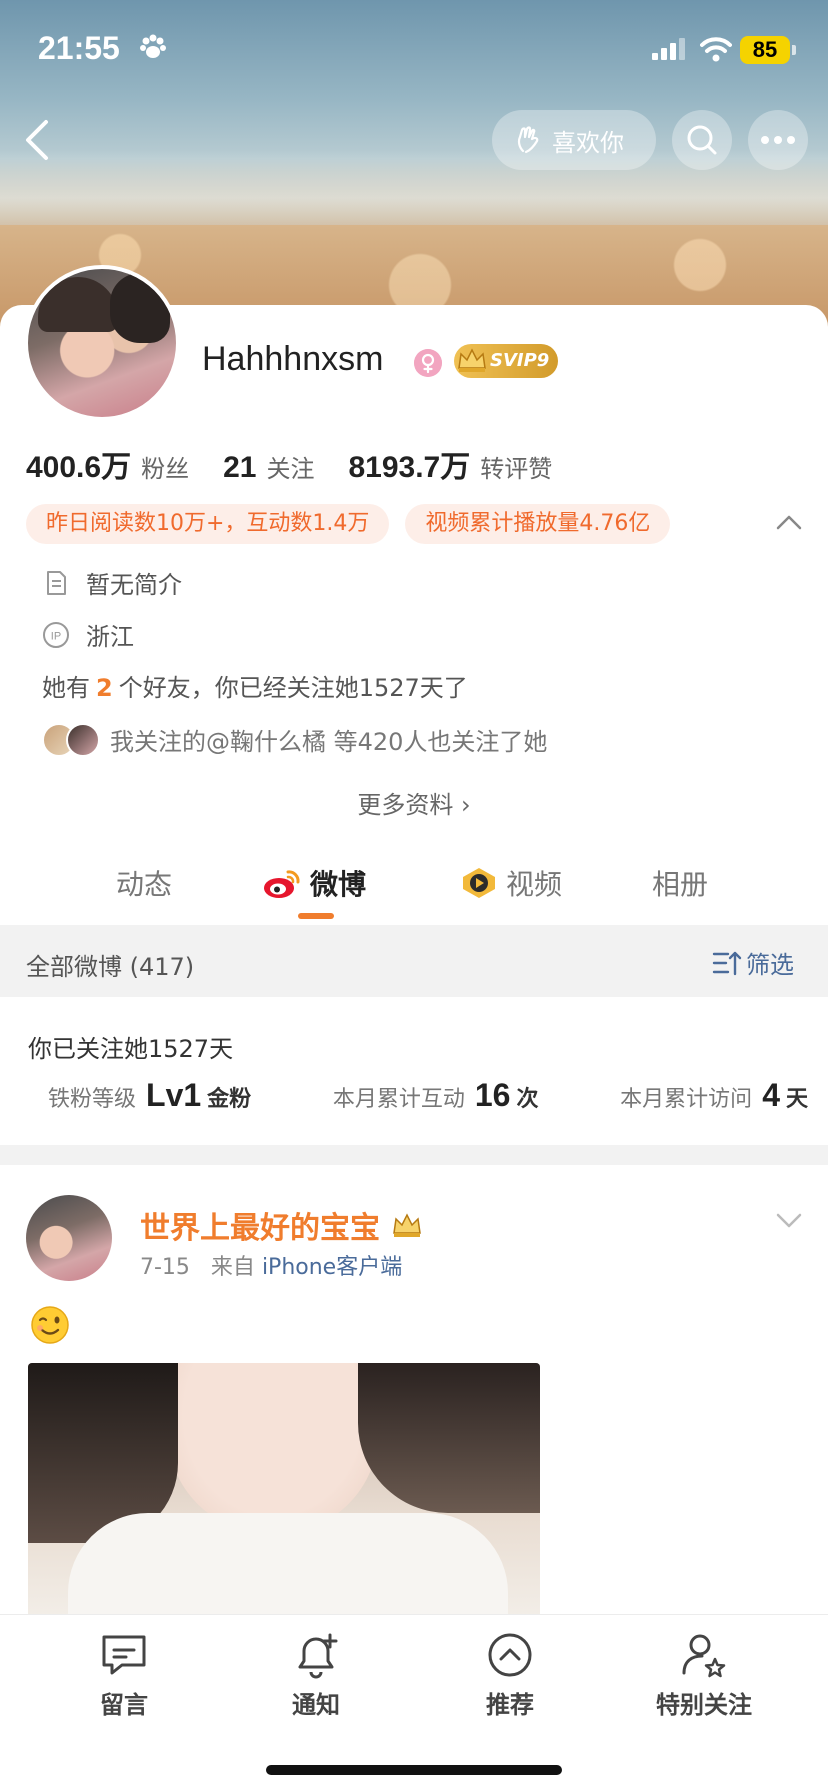 The image size is (828, 1792). Describe the element at coordinates (414, 890) in the screenshot. I see `profile-tabs: 动态 微博 视频 相册` at that location.